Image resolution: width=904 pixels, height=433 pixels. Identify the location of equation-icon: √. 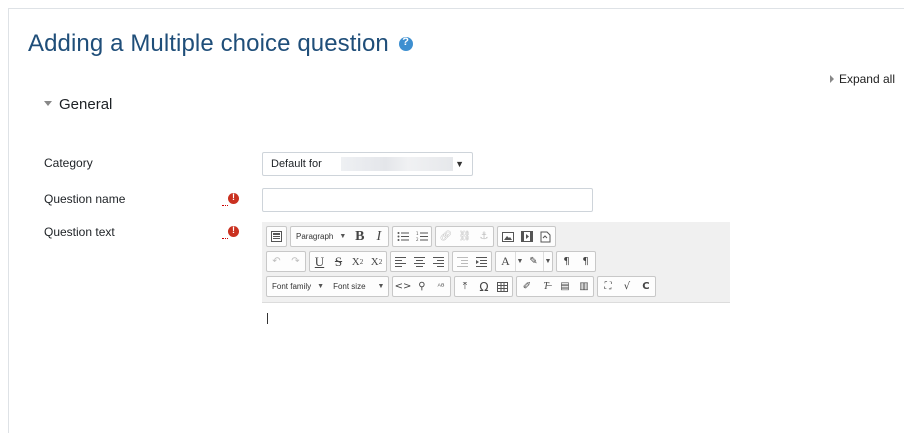
(626, 286).